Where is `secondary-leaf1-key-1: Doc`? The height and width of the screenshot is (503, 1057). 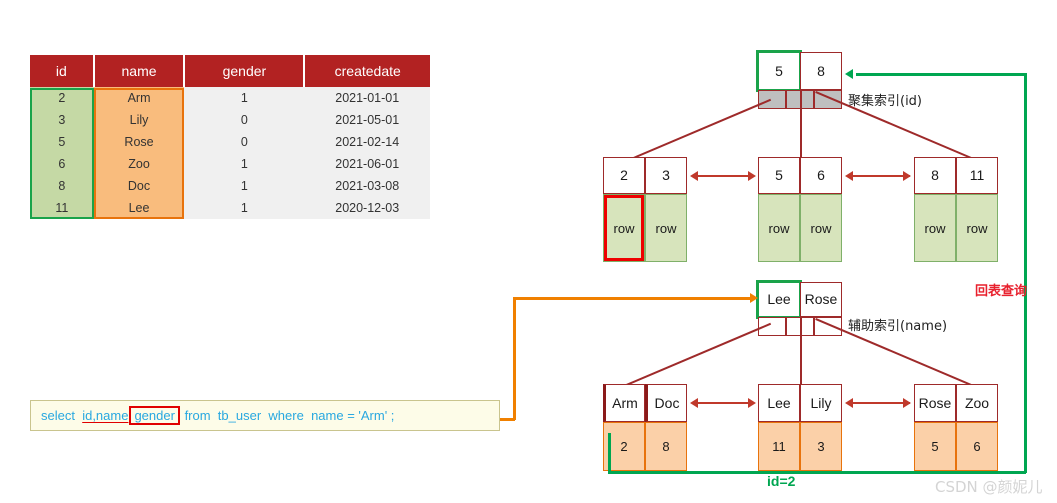 secondary-leaf1-key-1: Doc is located at coordinates (666, 403).